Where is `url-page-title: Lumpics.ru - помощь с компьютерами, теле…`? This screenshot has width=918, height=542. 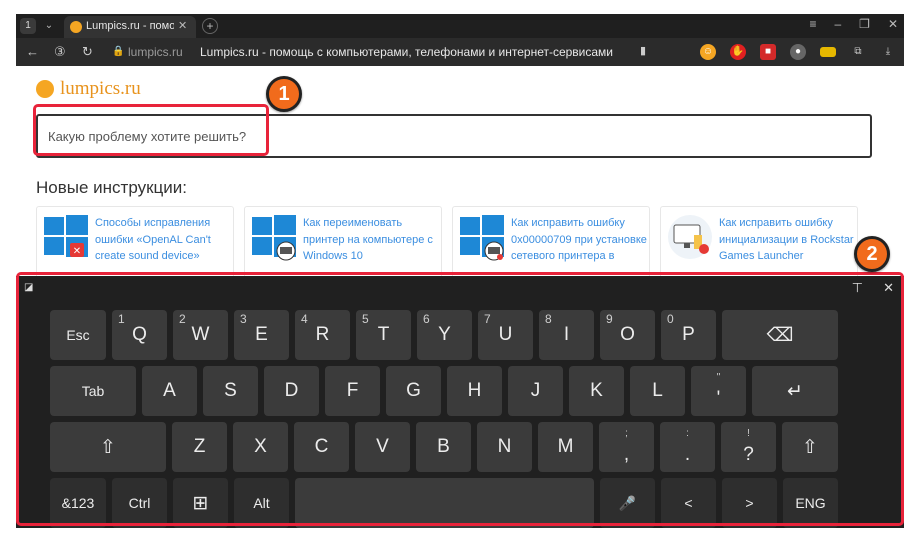
url-page-title: Lumpics.ru - помощь с компьютерами, теле… is located at coordinates (406, 52).